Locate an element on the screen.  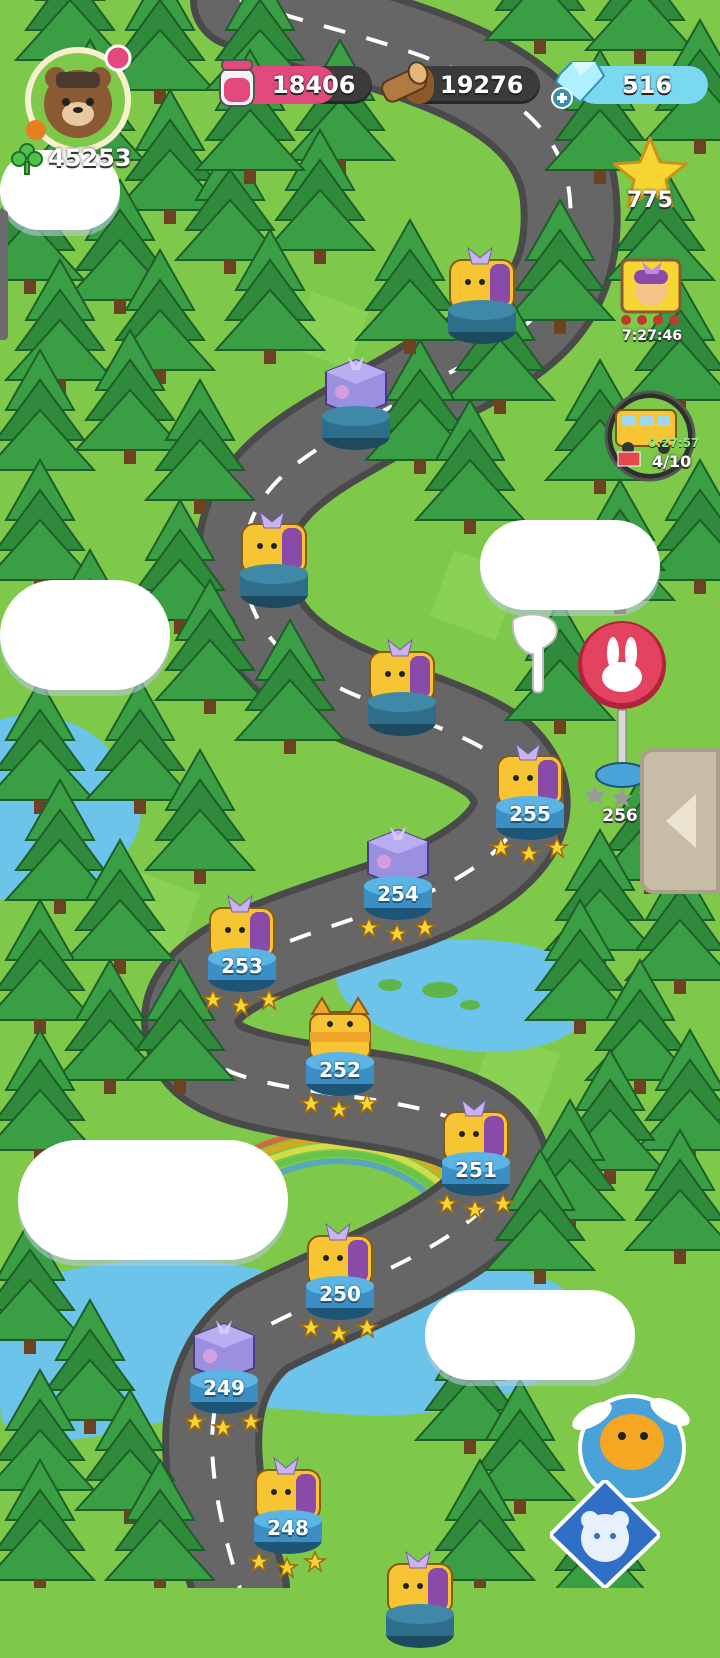
level-node: 251 is located at coordinates (476, 1166).